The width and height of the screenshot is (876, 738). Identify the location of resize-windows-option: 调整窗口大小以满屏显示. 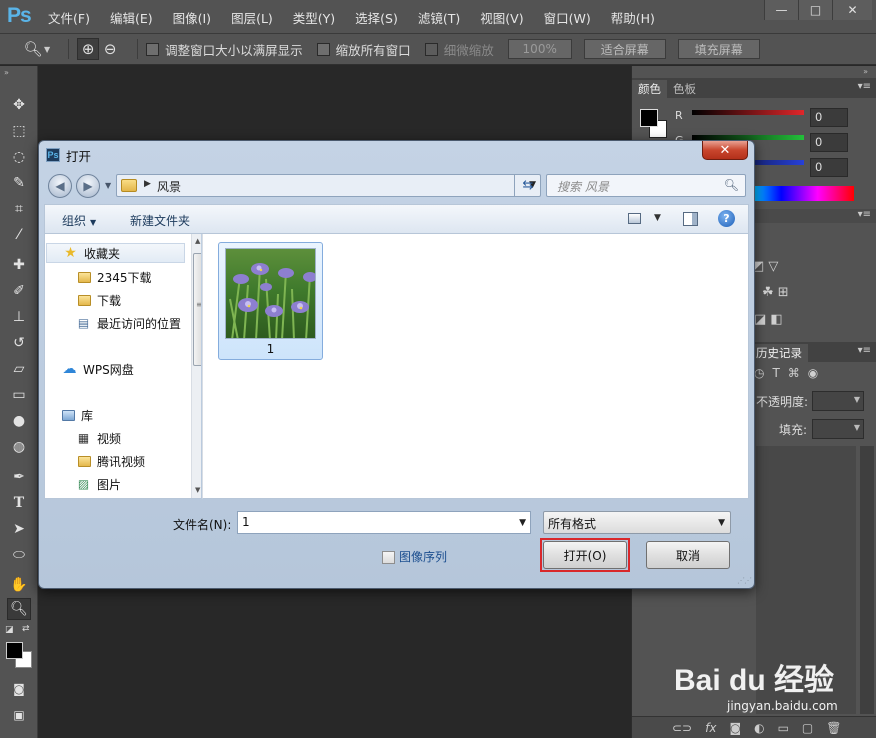
(224, 49).